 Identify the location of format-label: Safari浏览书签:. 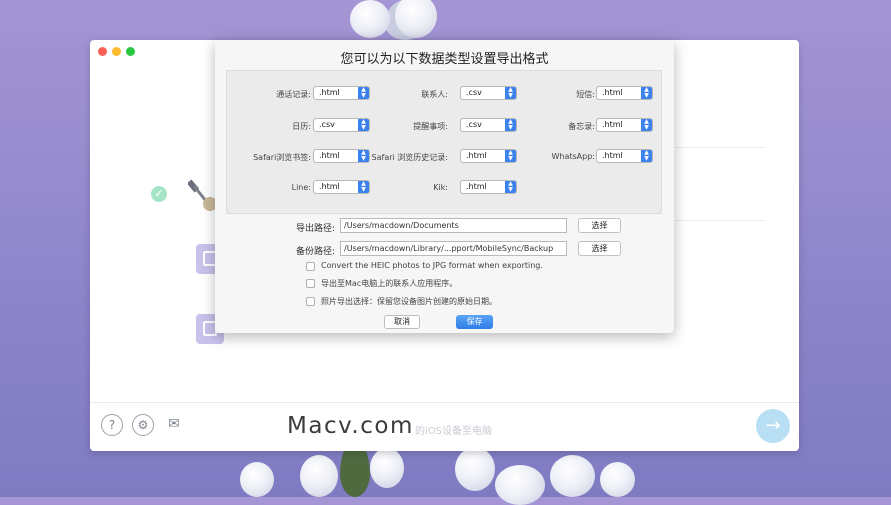
(282, 157).